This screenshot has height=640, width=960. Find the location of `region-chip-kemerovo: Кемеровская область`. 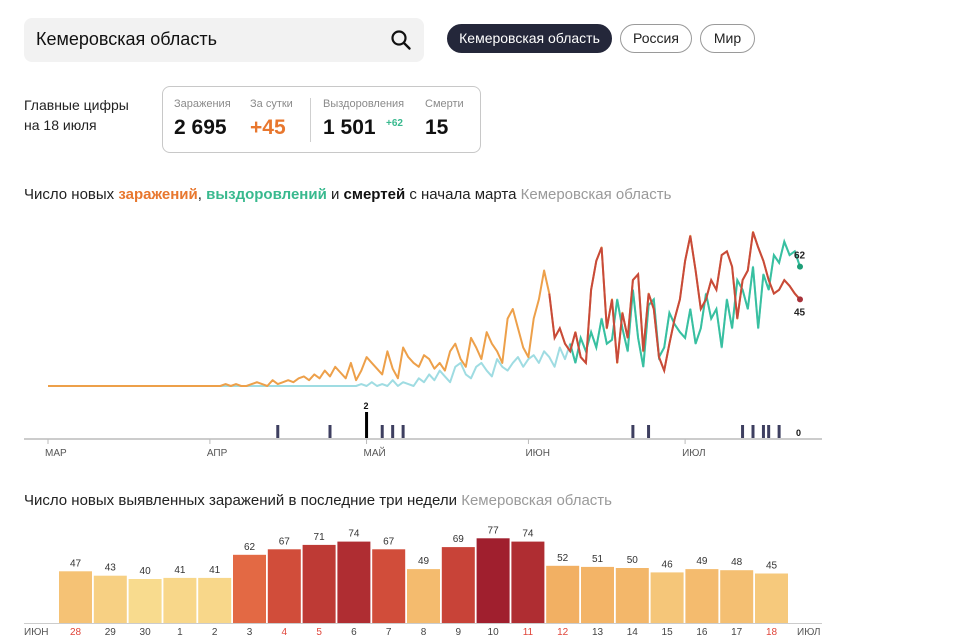

region-chip-kemerovo: Кемеровская область is located at coordinates (529, 38).